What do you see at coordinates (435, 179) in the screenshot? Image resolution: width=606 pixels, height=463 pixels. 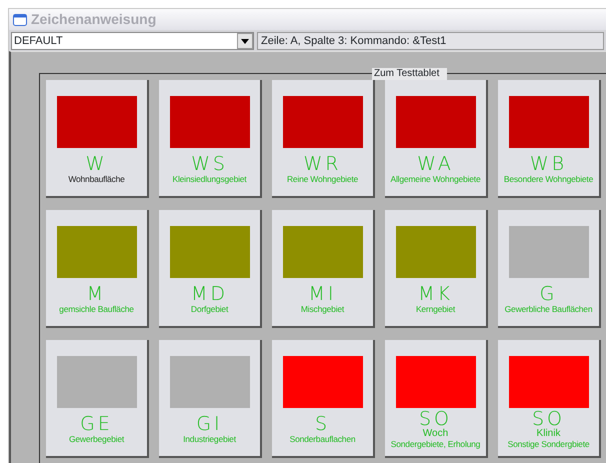 I see `zone-caption: Allgemeine Wohngebiete` at bounding box center [435, 179].